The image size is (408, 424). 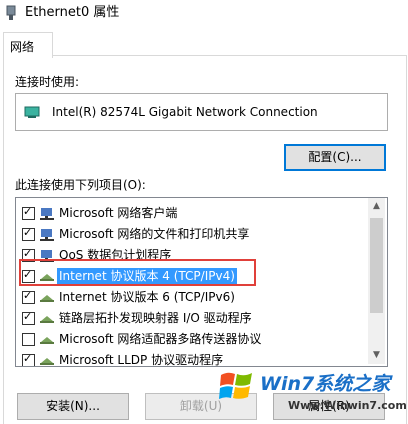 I want to click on list-scrollbar: ▲ ▼, so click(x=376, y=281).